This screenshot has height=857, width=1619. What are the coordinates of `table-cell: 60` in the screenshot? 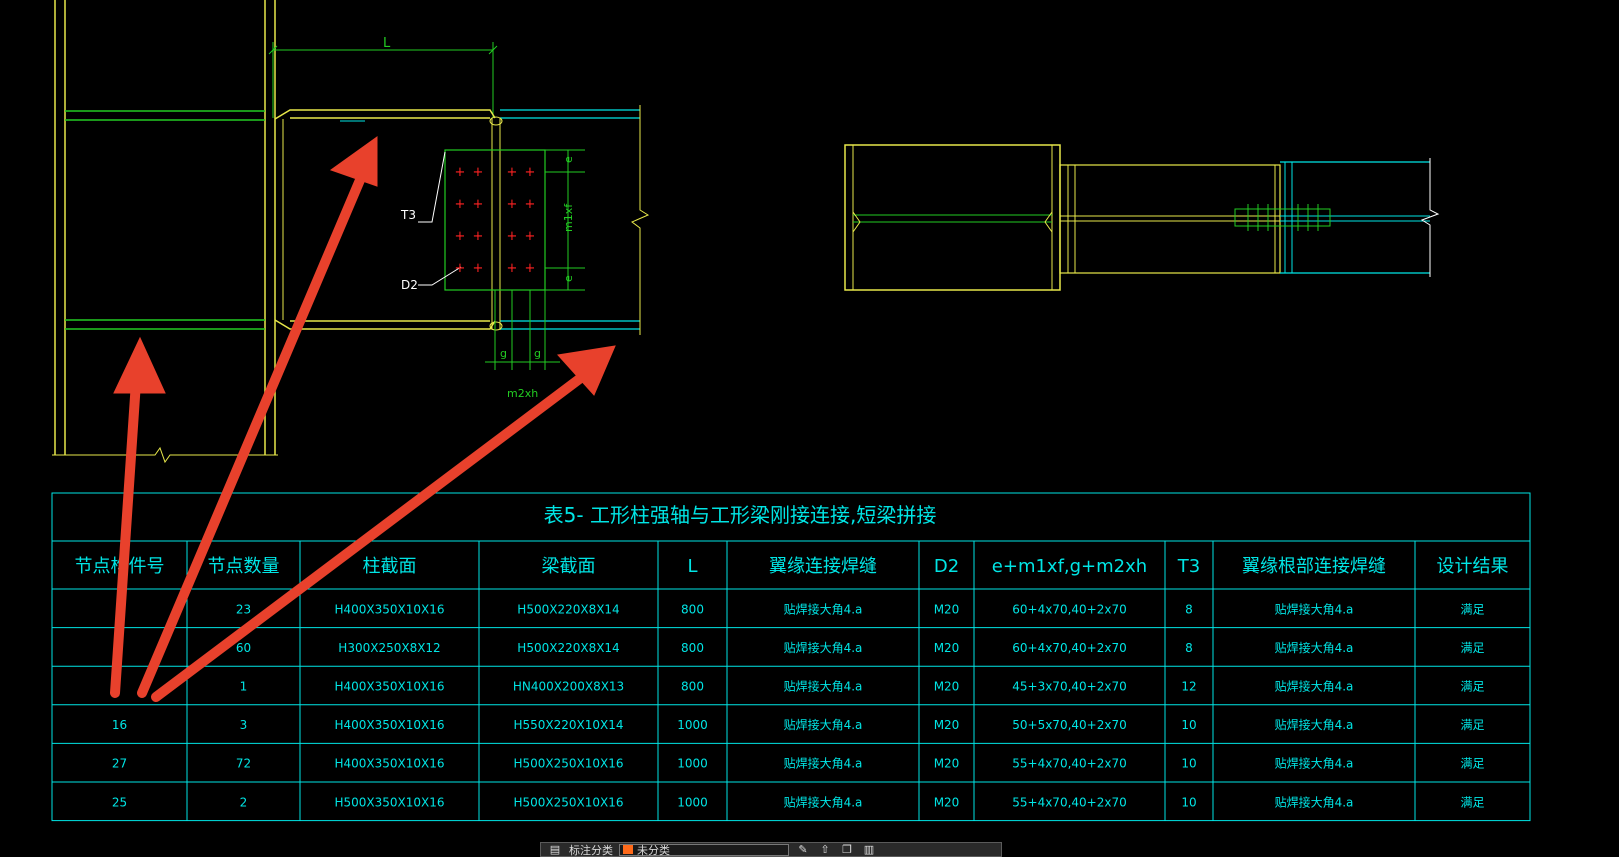 It's located at (243, 648).